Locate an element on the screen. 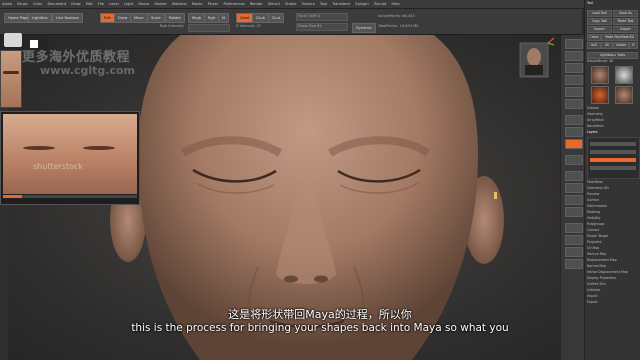  menu-help: Help is located at coordinates (395, 4).